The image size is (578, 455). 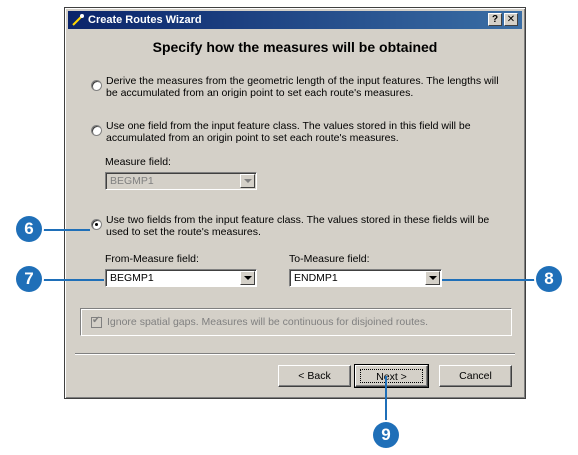 I want to click on next-button: Next >, so click(x=391, y=376).